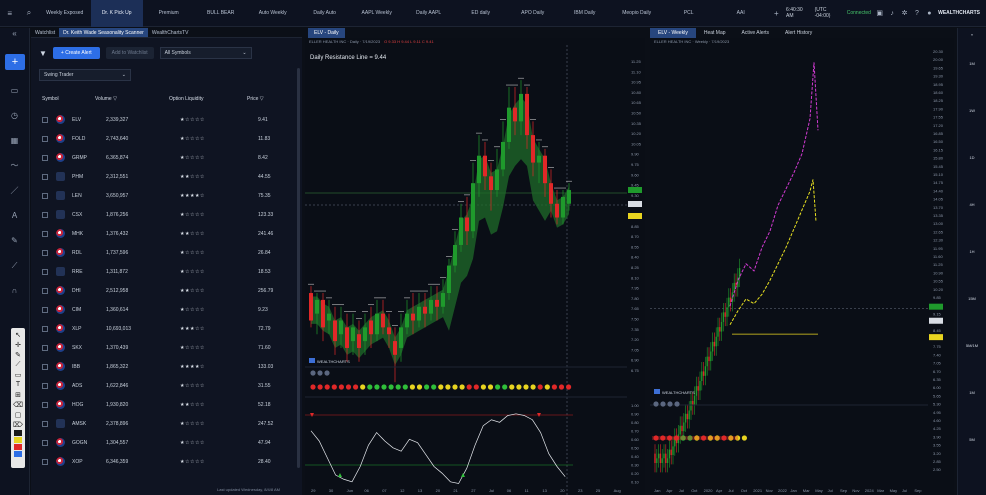 Image resolution: width=986 pixels, height=495 pixels. Describe the element at coordinates (166, 290) in the screenshot. I see `table-row: DHI 2,512,958 ★★☆☆☆ 256.79` at that location.